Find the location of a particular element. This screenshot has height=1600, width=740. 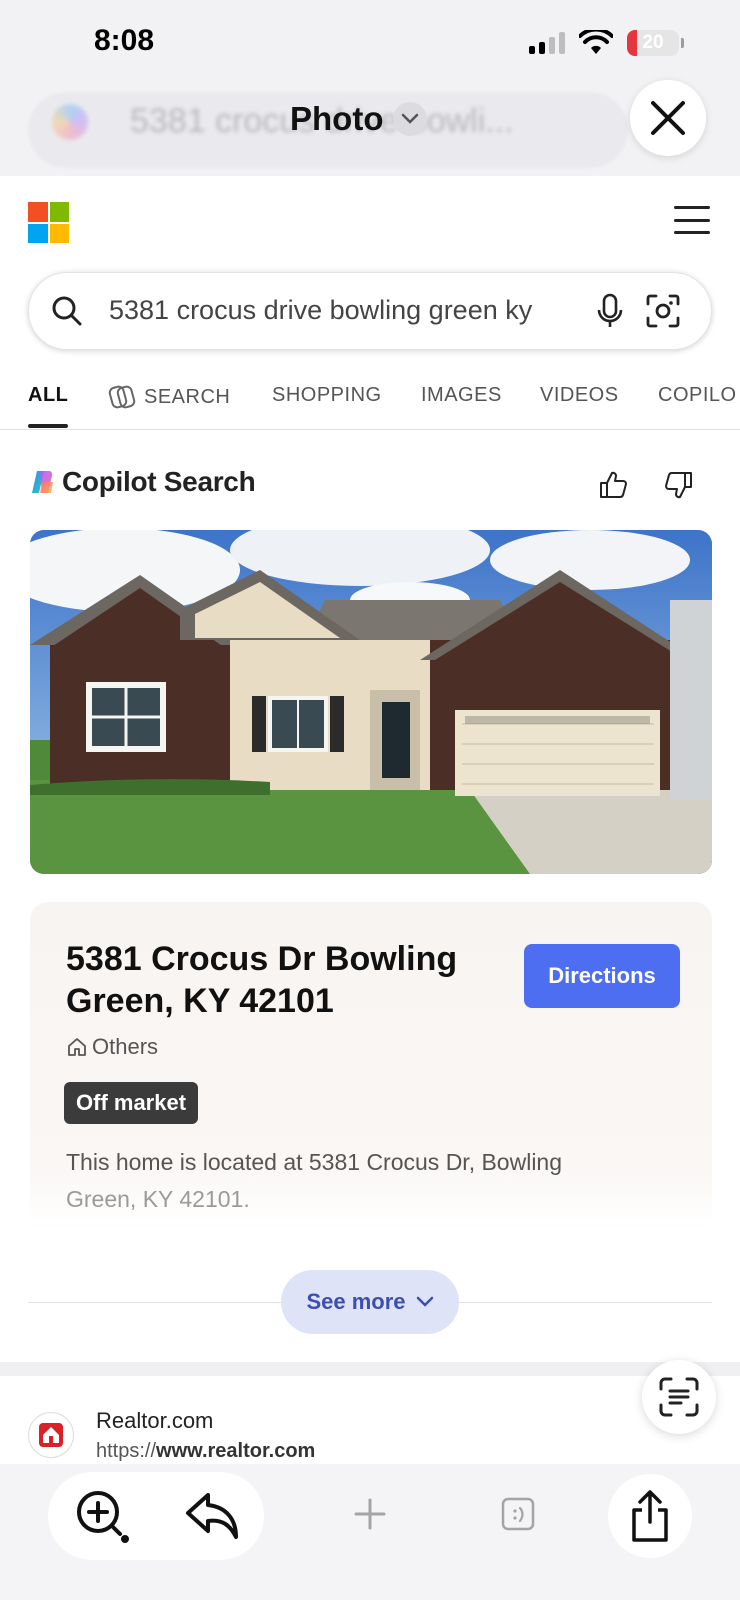

copilot-search-header: Copilot Search is located at coordinates (142, 482).